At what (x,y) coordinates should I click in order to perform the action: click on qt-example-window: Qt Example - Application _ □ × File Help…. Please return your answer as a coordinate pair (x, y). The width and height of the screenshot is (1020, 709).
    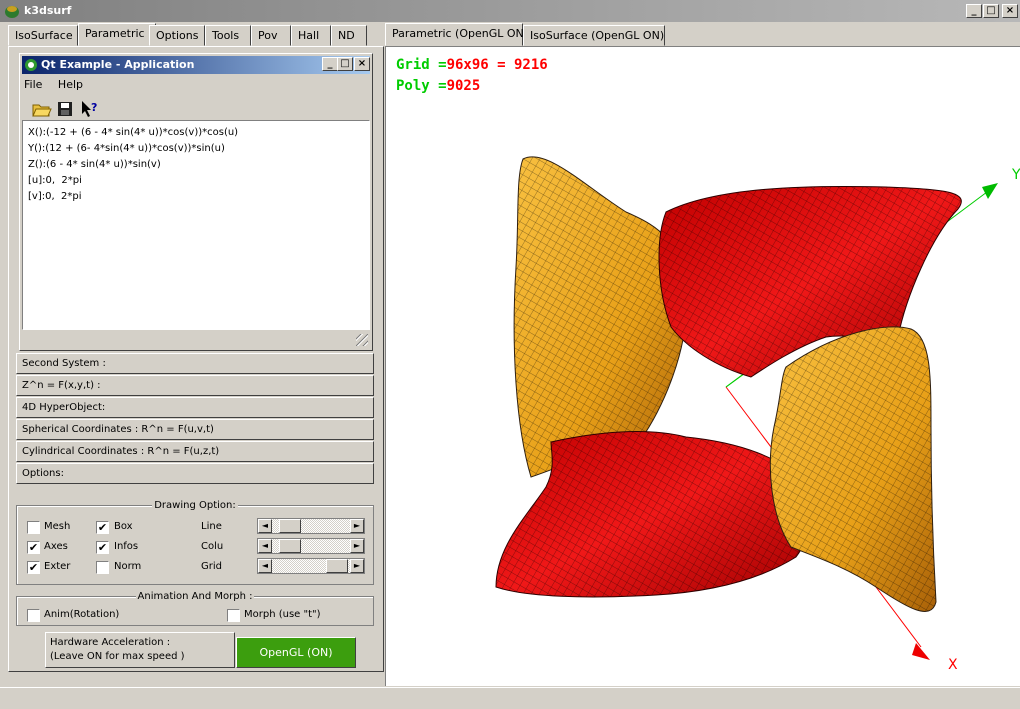
    Looking at the image, I should click on (196, 202).